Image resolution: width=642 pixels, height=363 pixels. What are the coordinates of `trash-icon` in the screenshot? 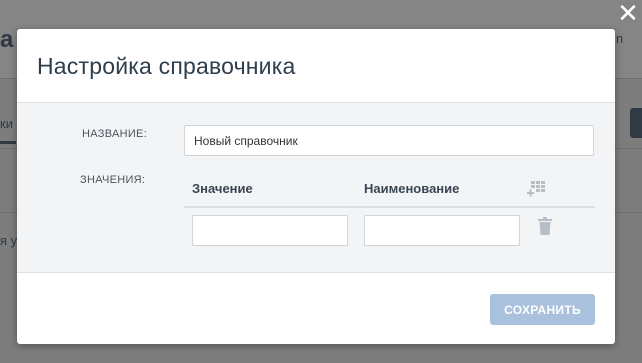 It's located at (545, 226).